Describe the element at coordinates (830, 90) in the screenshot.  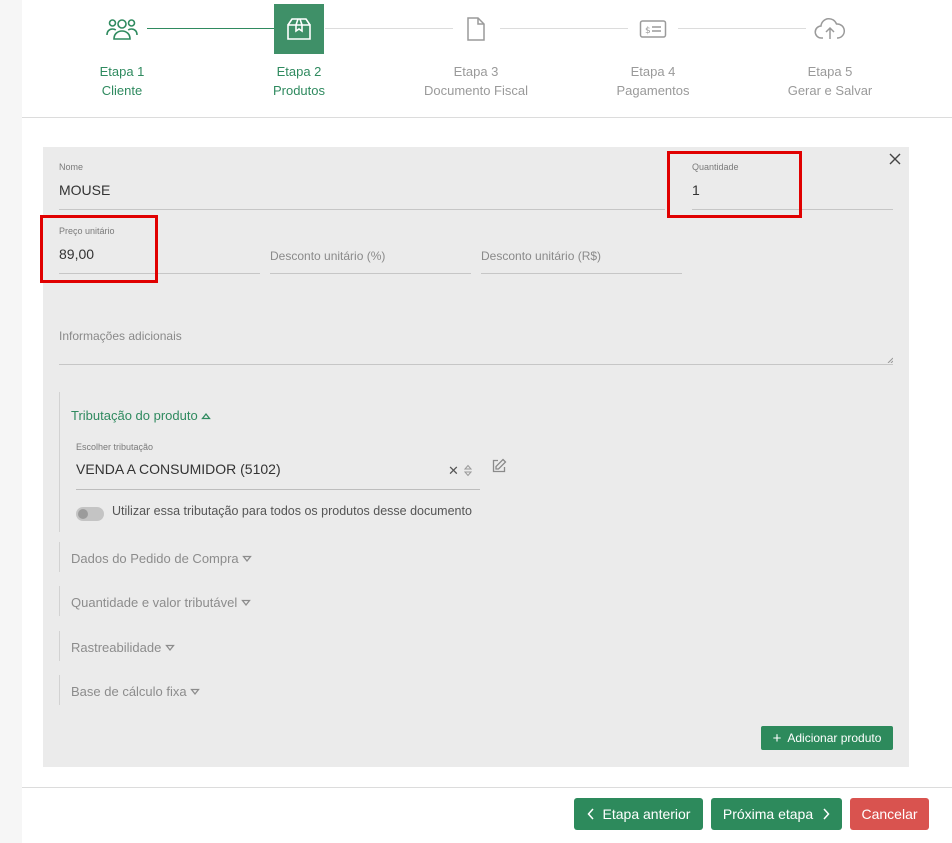
I see `step-5-subtitle: Gerar e Salvar` at that location.